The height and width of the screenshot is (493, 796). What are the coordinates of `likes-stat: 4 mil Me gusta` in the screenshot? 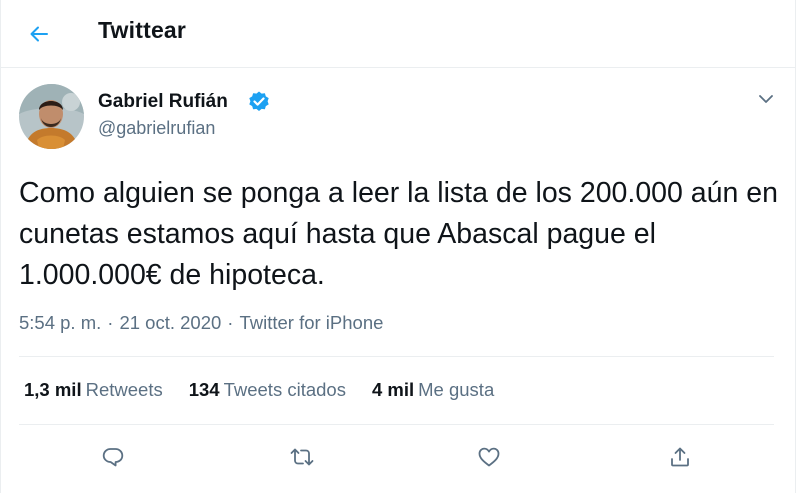 It's located at (433, 390).